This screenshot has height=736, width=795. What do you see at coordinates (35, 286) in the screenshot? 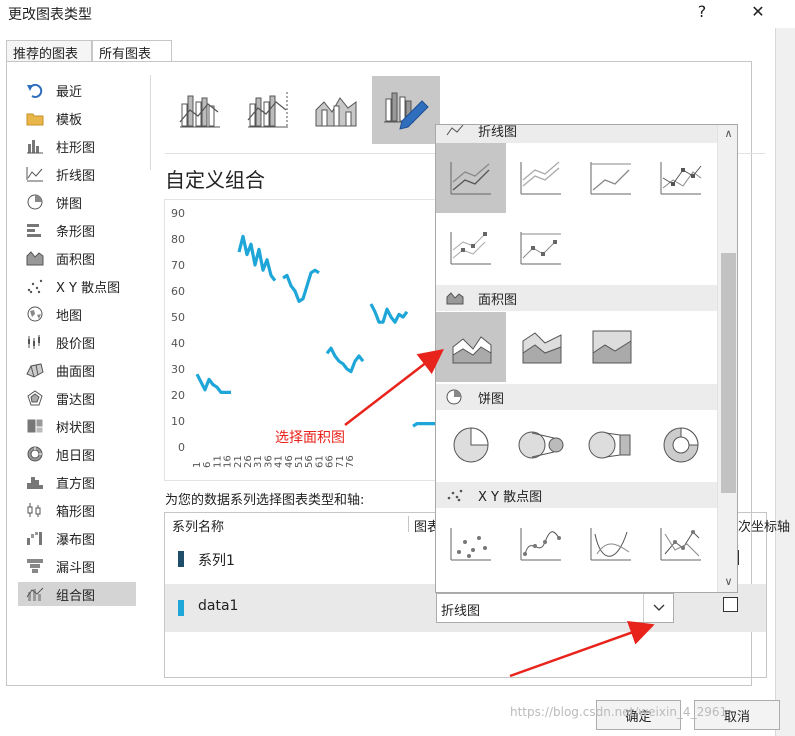
I see `scatter-chart-icon` at bounding box center [35, 286].